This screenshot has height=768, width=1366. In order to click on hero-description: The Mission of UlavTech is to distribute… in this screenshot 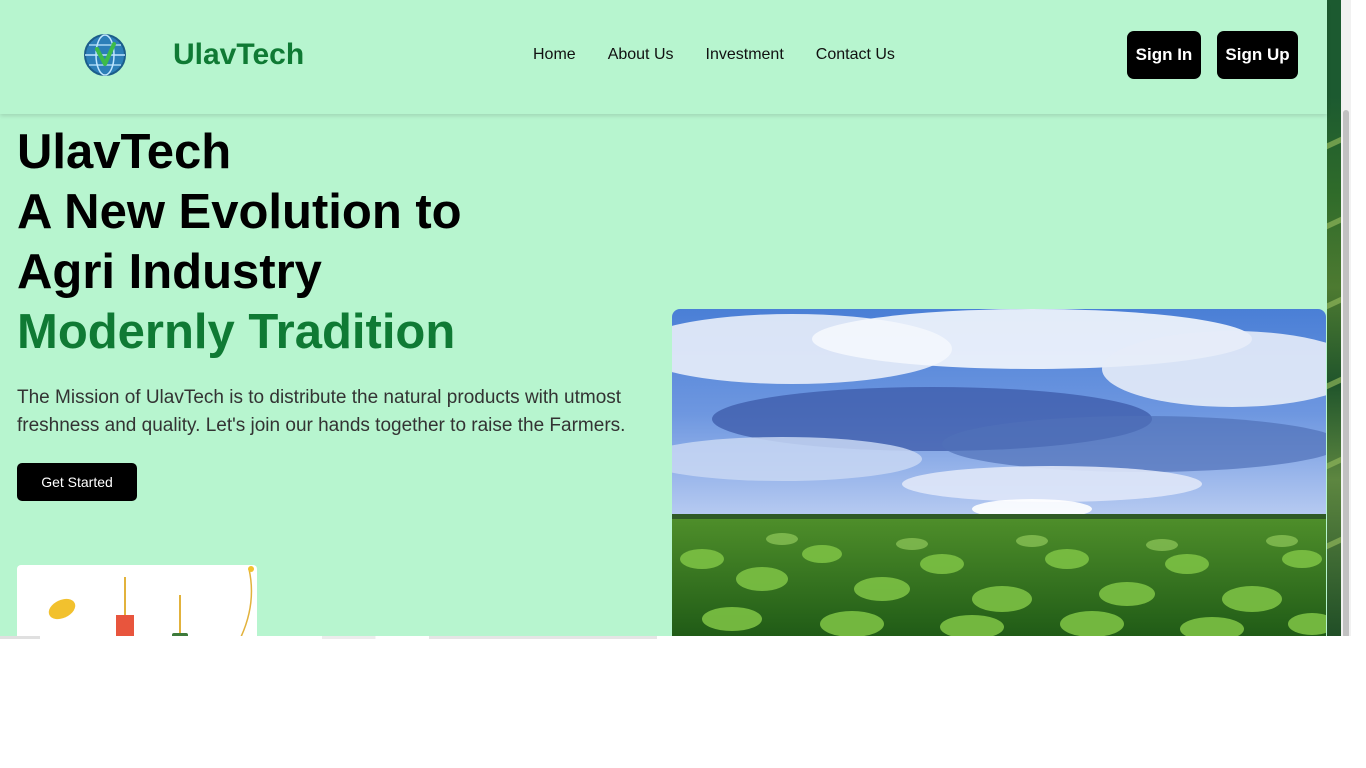, I will do `click(321, 411)`.